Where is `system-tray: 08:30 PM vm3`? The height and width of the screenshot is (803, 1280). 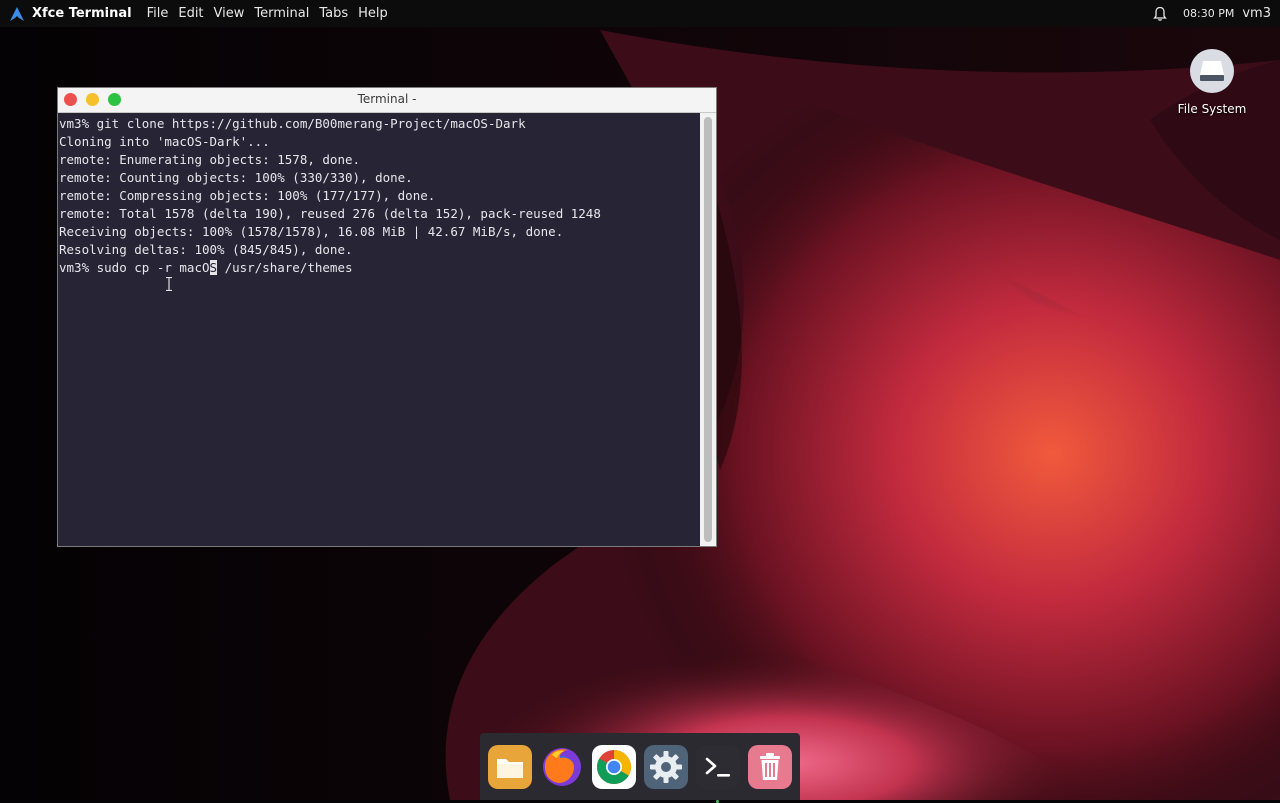
system-tray: 08:30 PM vm3 is located at coordinates (1216, 13).